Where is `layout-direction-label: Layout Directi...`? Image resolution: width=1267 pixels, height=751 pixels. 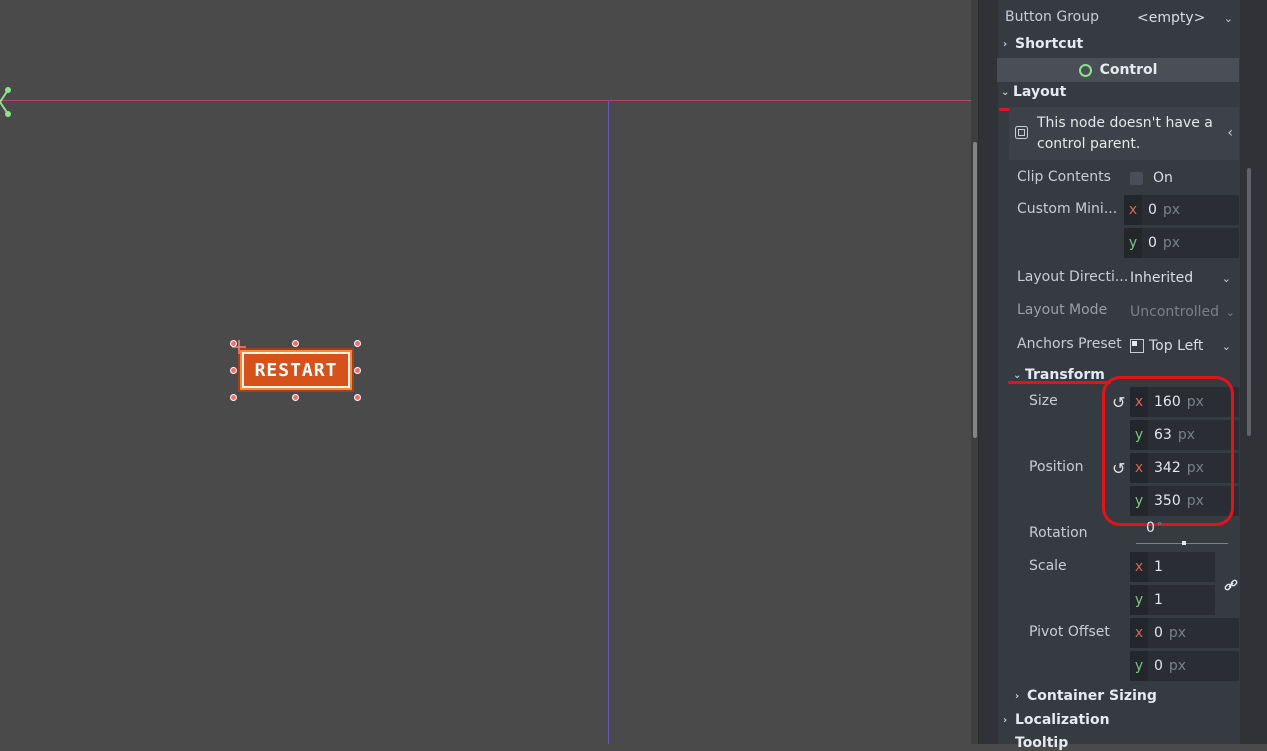
layout-direction-label: Layout Directi... is located at coordinates (1073, 277).